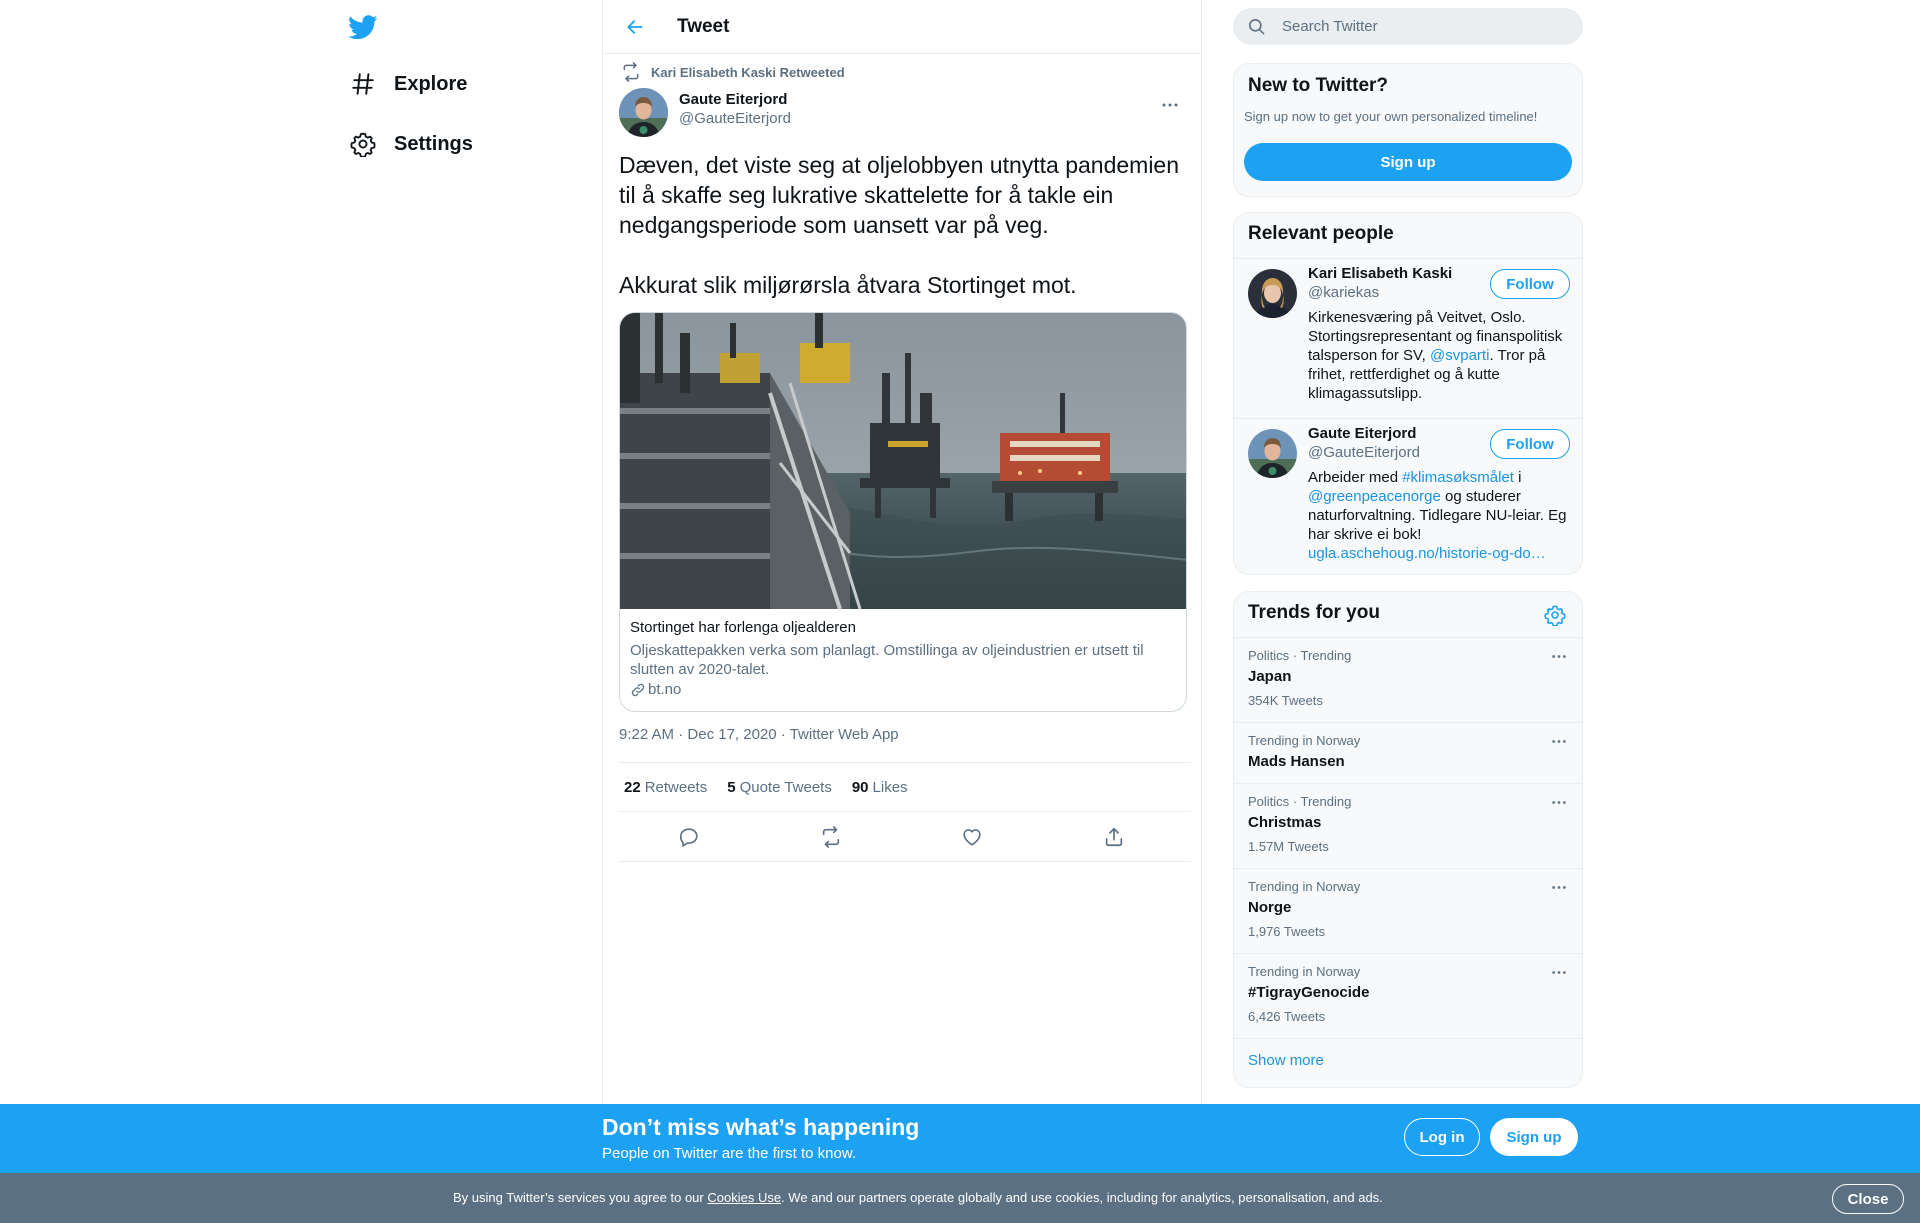  What do you see at coordinates (972, 837) in the screenshot?
I see `like-button` at bounding box center [972, 837].